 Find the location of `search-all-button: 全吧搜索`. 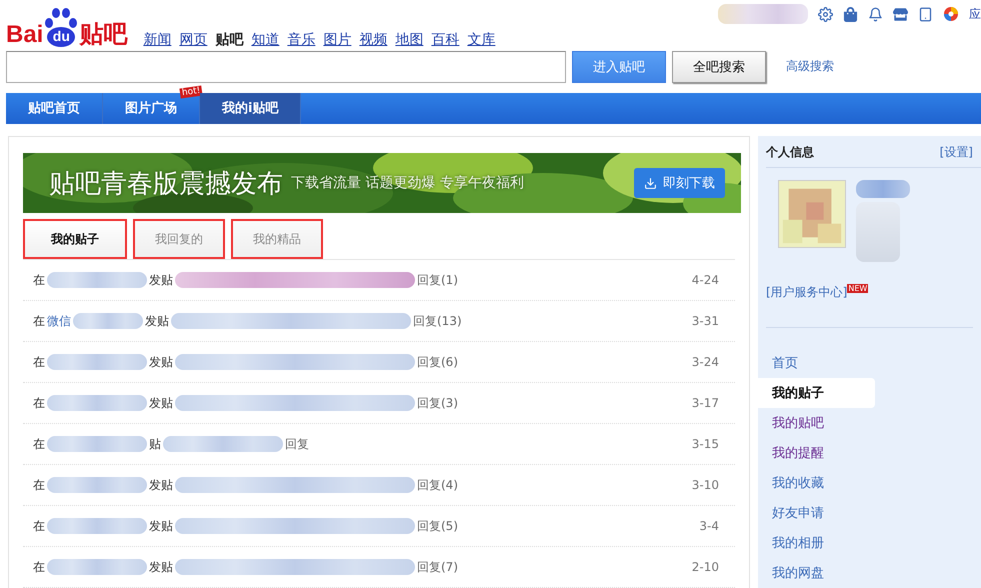

search-all-button: 全吧搜索 is located at coordinates (719, 66).